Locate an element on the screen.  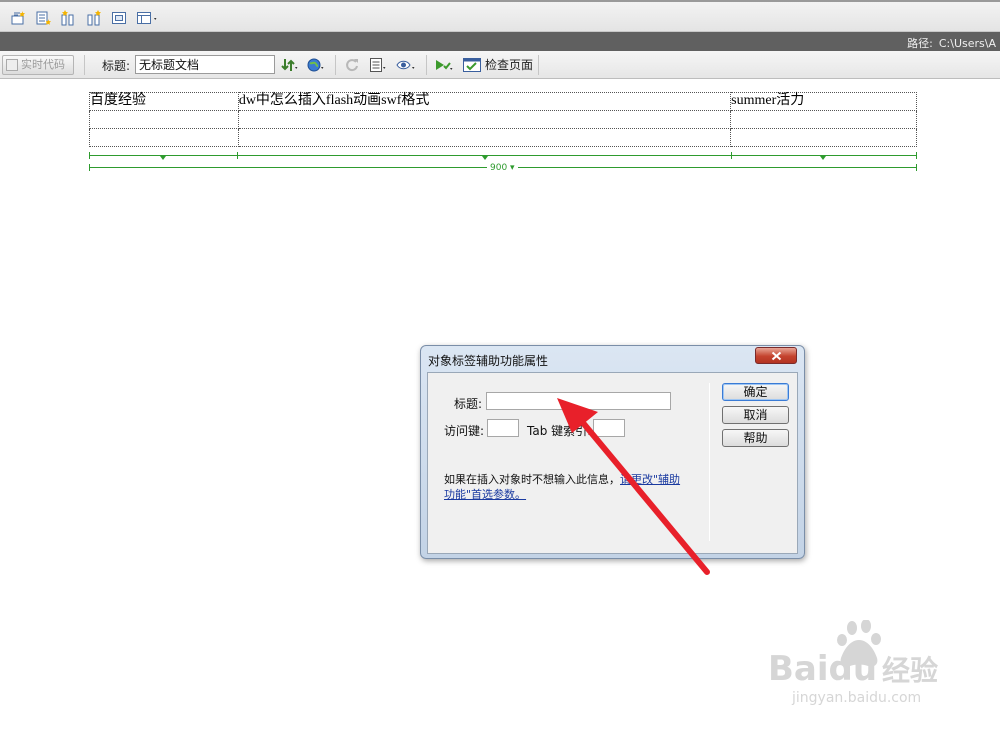
path-bar: 路径: C:\Users\A is located at coordinates (500, 41).